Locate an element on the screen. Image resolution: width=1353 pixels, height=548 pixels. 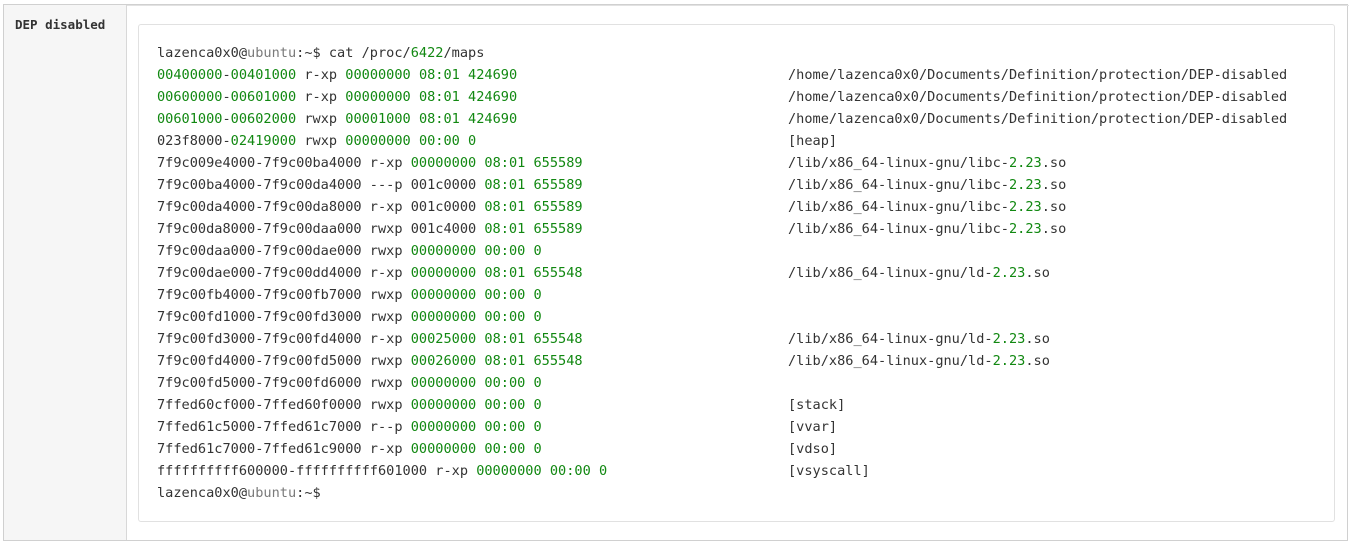
terminal-text-segment: ffffffffff600000-ffffffffff601000 r-xp is located at coordinates (317, 471).